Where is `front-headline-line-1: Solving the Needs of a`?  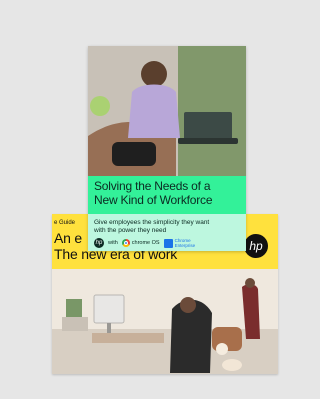 front-headline-line-1: Solving the Needs of a is located at coordinates (152, 186).